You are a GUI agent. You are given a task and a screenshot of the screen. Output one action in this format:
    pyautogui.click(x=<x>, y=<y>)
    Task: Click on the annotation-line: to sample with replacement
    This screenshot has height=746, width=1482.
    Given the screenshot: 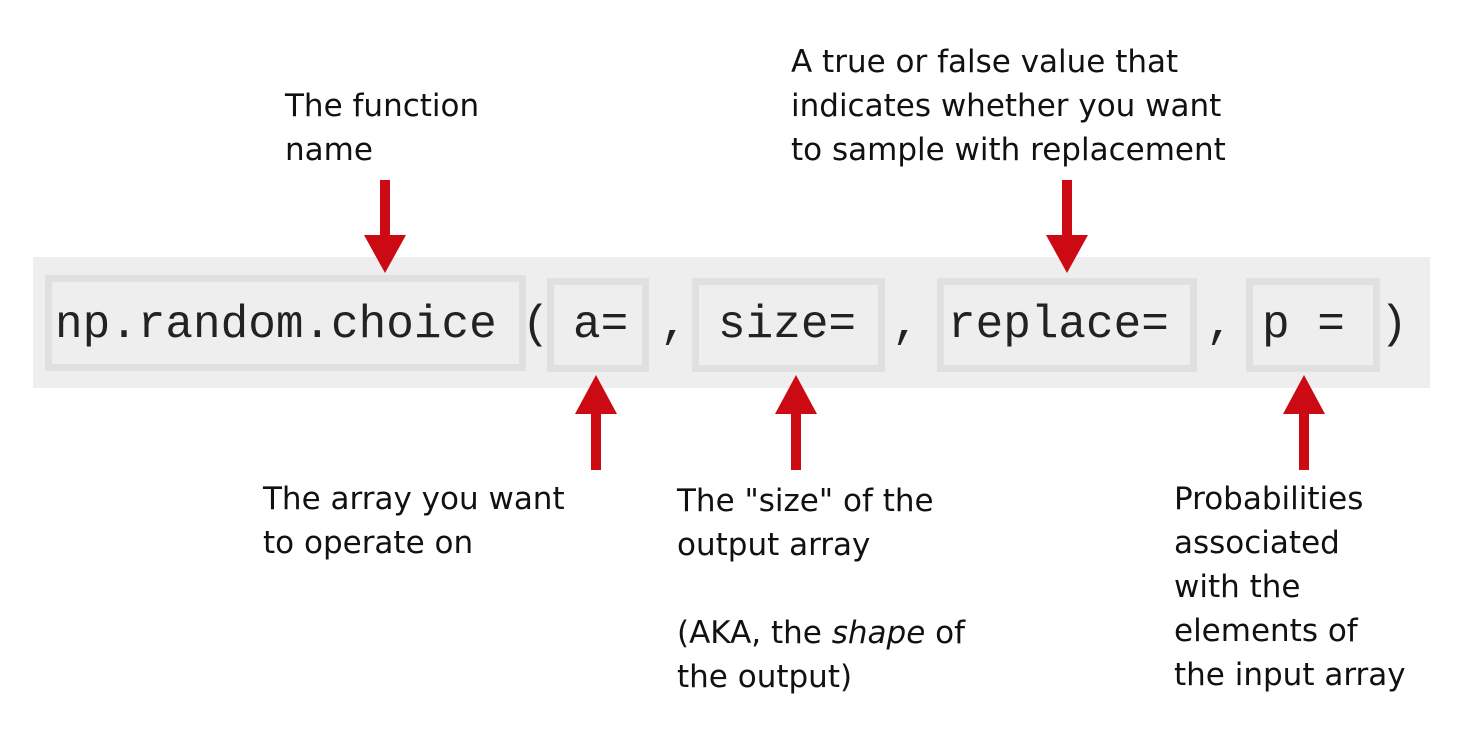 What is the action you would take?
    pyautogui.click(x=1008, y=150)
    